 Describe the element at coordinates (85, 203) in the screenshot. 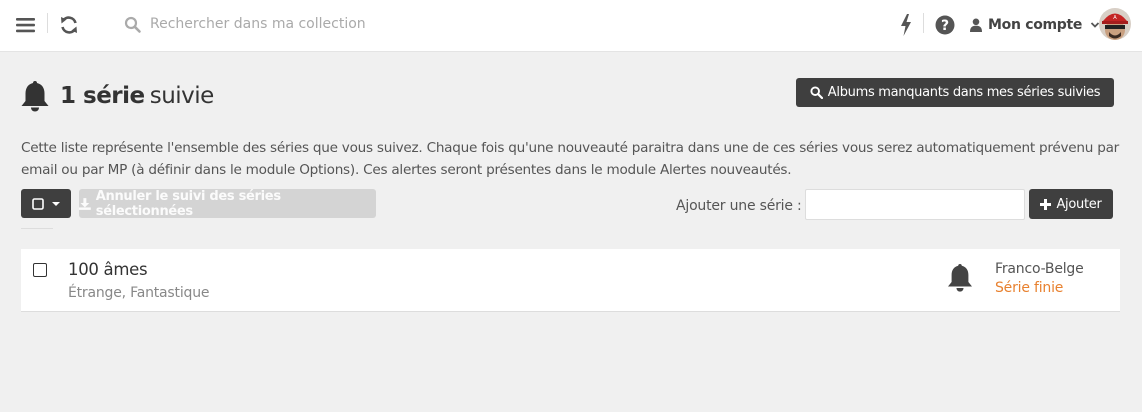

I see `download-icon` at that location.